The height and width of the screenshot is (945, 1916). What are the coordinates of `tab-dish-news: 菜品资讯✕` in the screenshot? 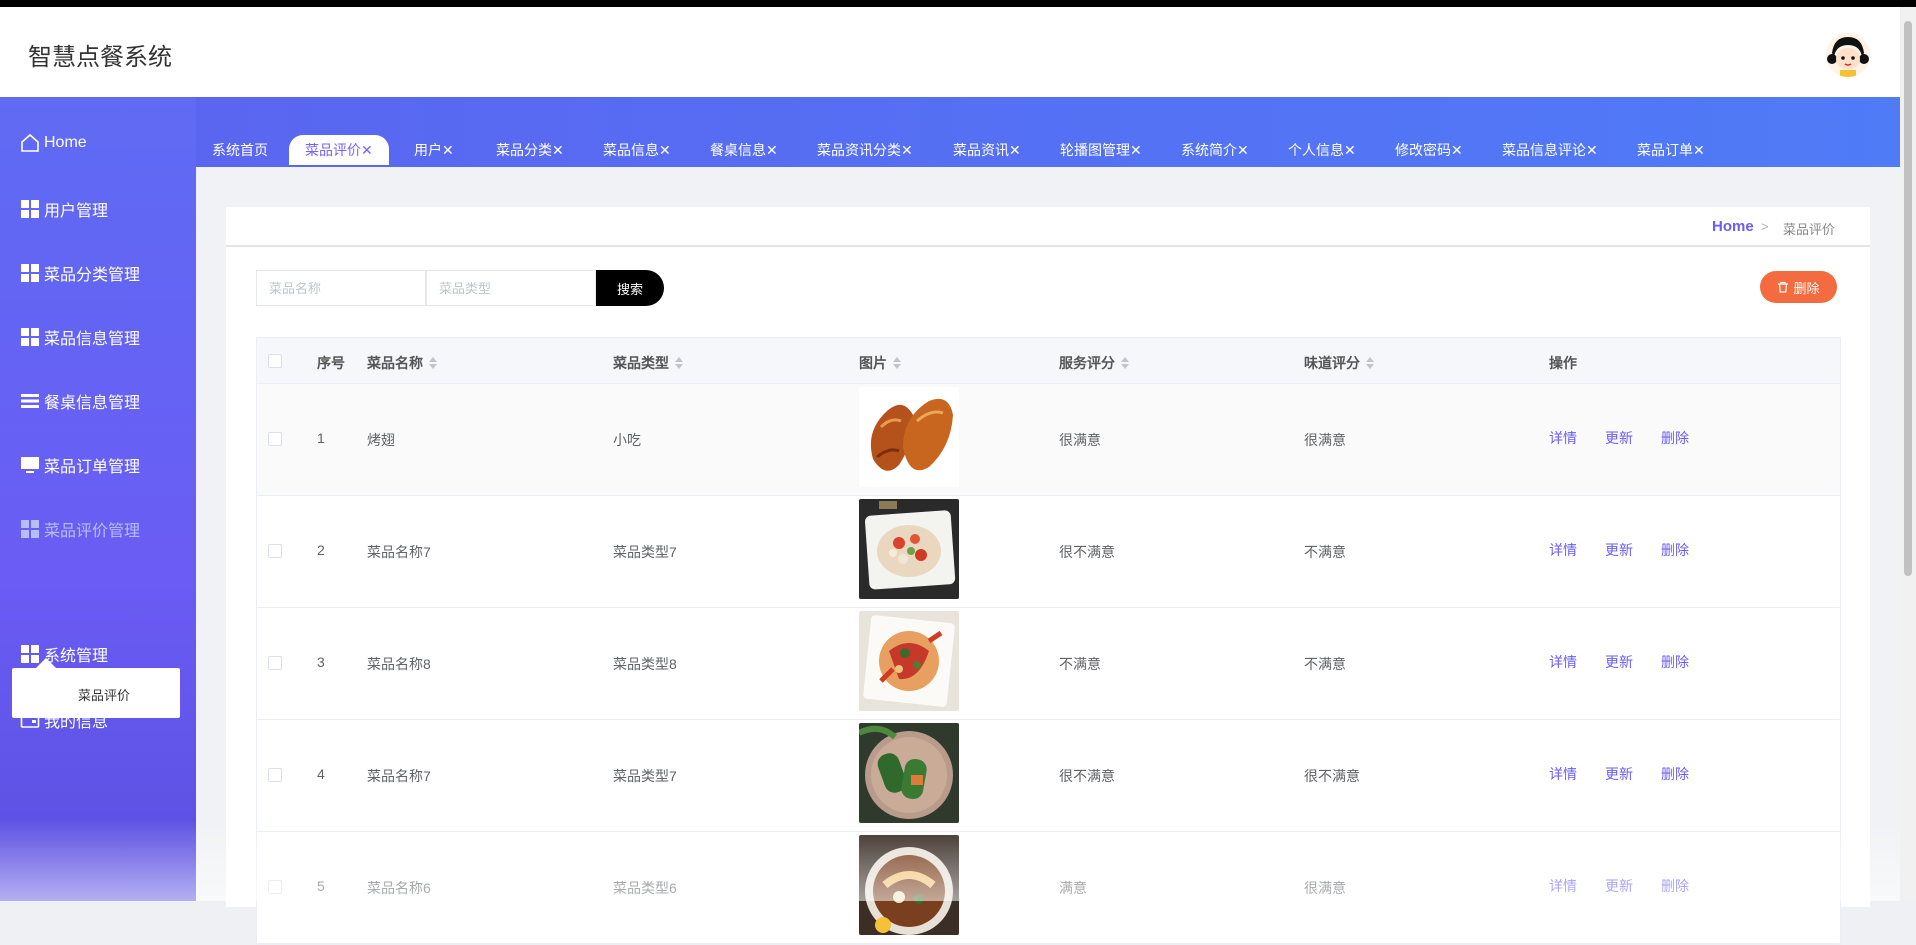 It's located at (987, 150).